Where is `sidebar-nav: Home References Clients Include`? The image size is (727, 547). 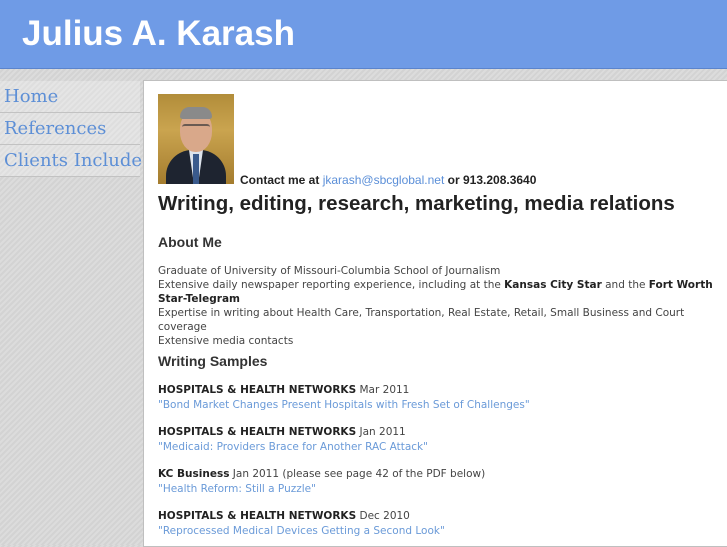 sidebar-nav: Home References Clients Include is located at coordinates (71, 129).